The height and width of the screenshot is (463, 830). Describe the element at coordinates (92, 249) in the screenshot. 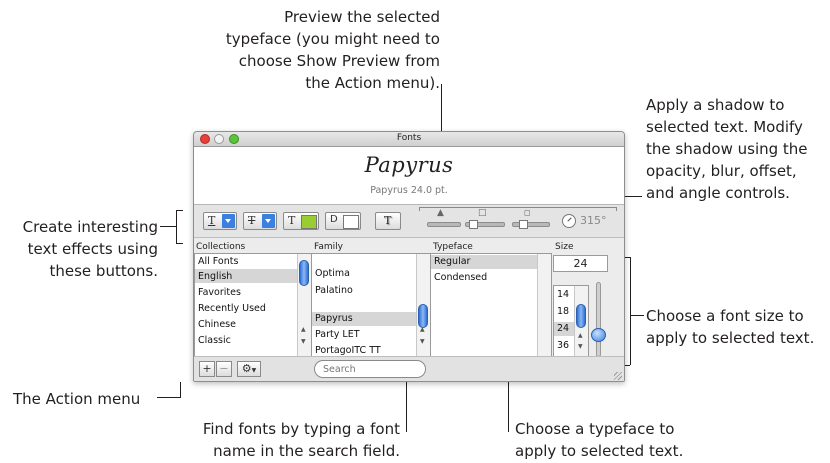

I see `callout-effects-line: text effects using` at that location.